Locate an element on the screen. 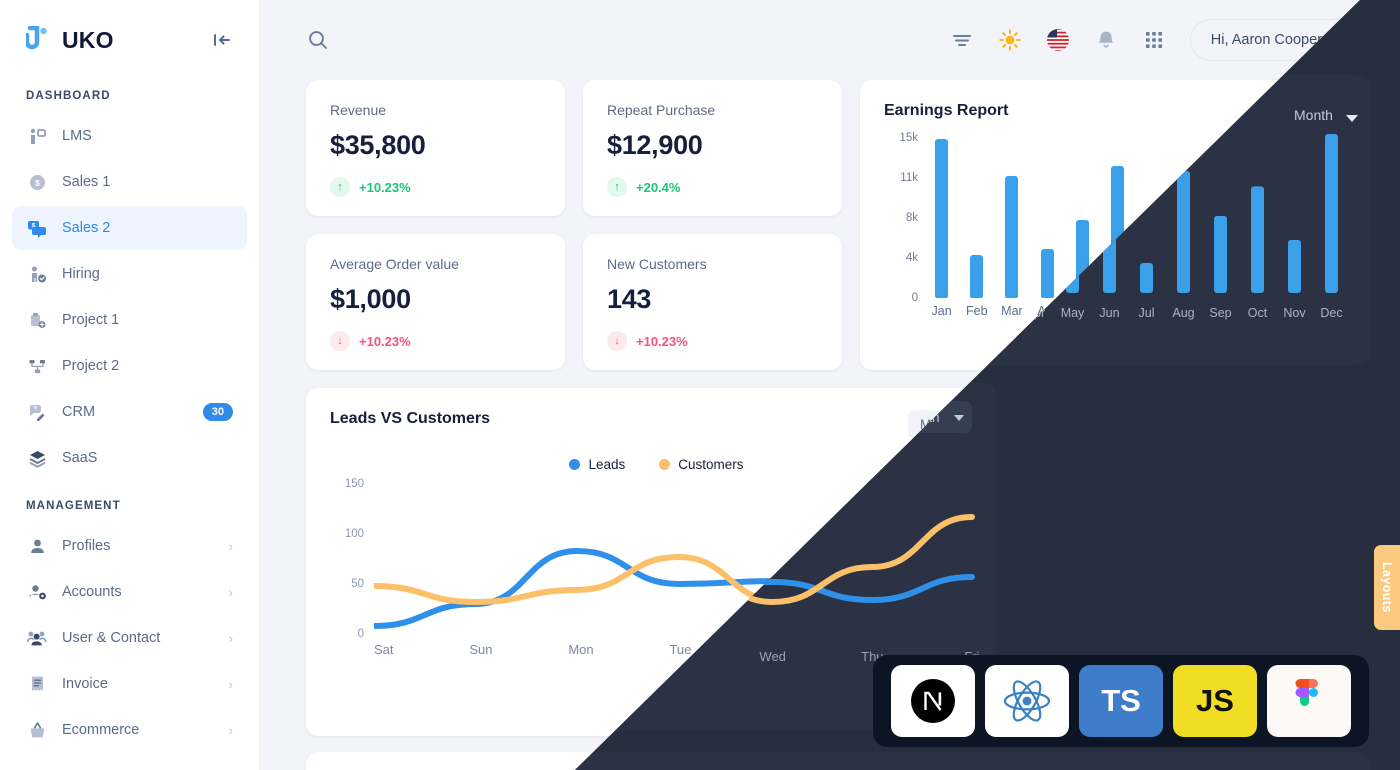 The height and width of the screenshot is (770, 1400). user-menu-button: Hi, Aaron Cooper is located at coordinates (1279, 40).